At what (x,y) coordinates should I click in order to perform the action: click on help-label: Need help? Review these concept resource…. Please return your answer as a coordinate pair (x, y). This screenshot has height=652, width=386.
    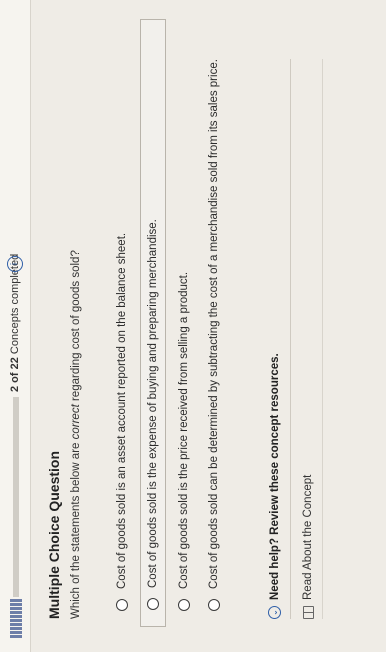
    Looking at the image, I should click on (274, 476).